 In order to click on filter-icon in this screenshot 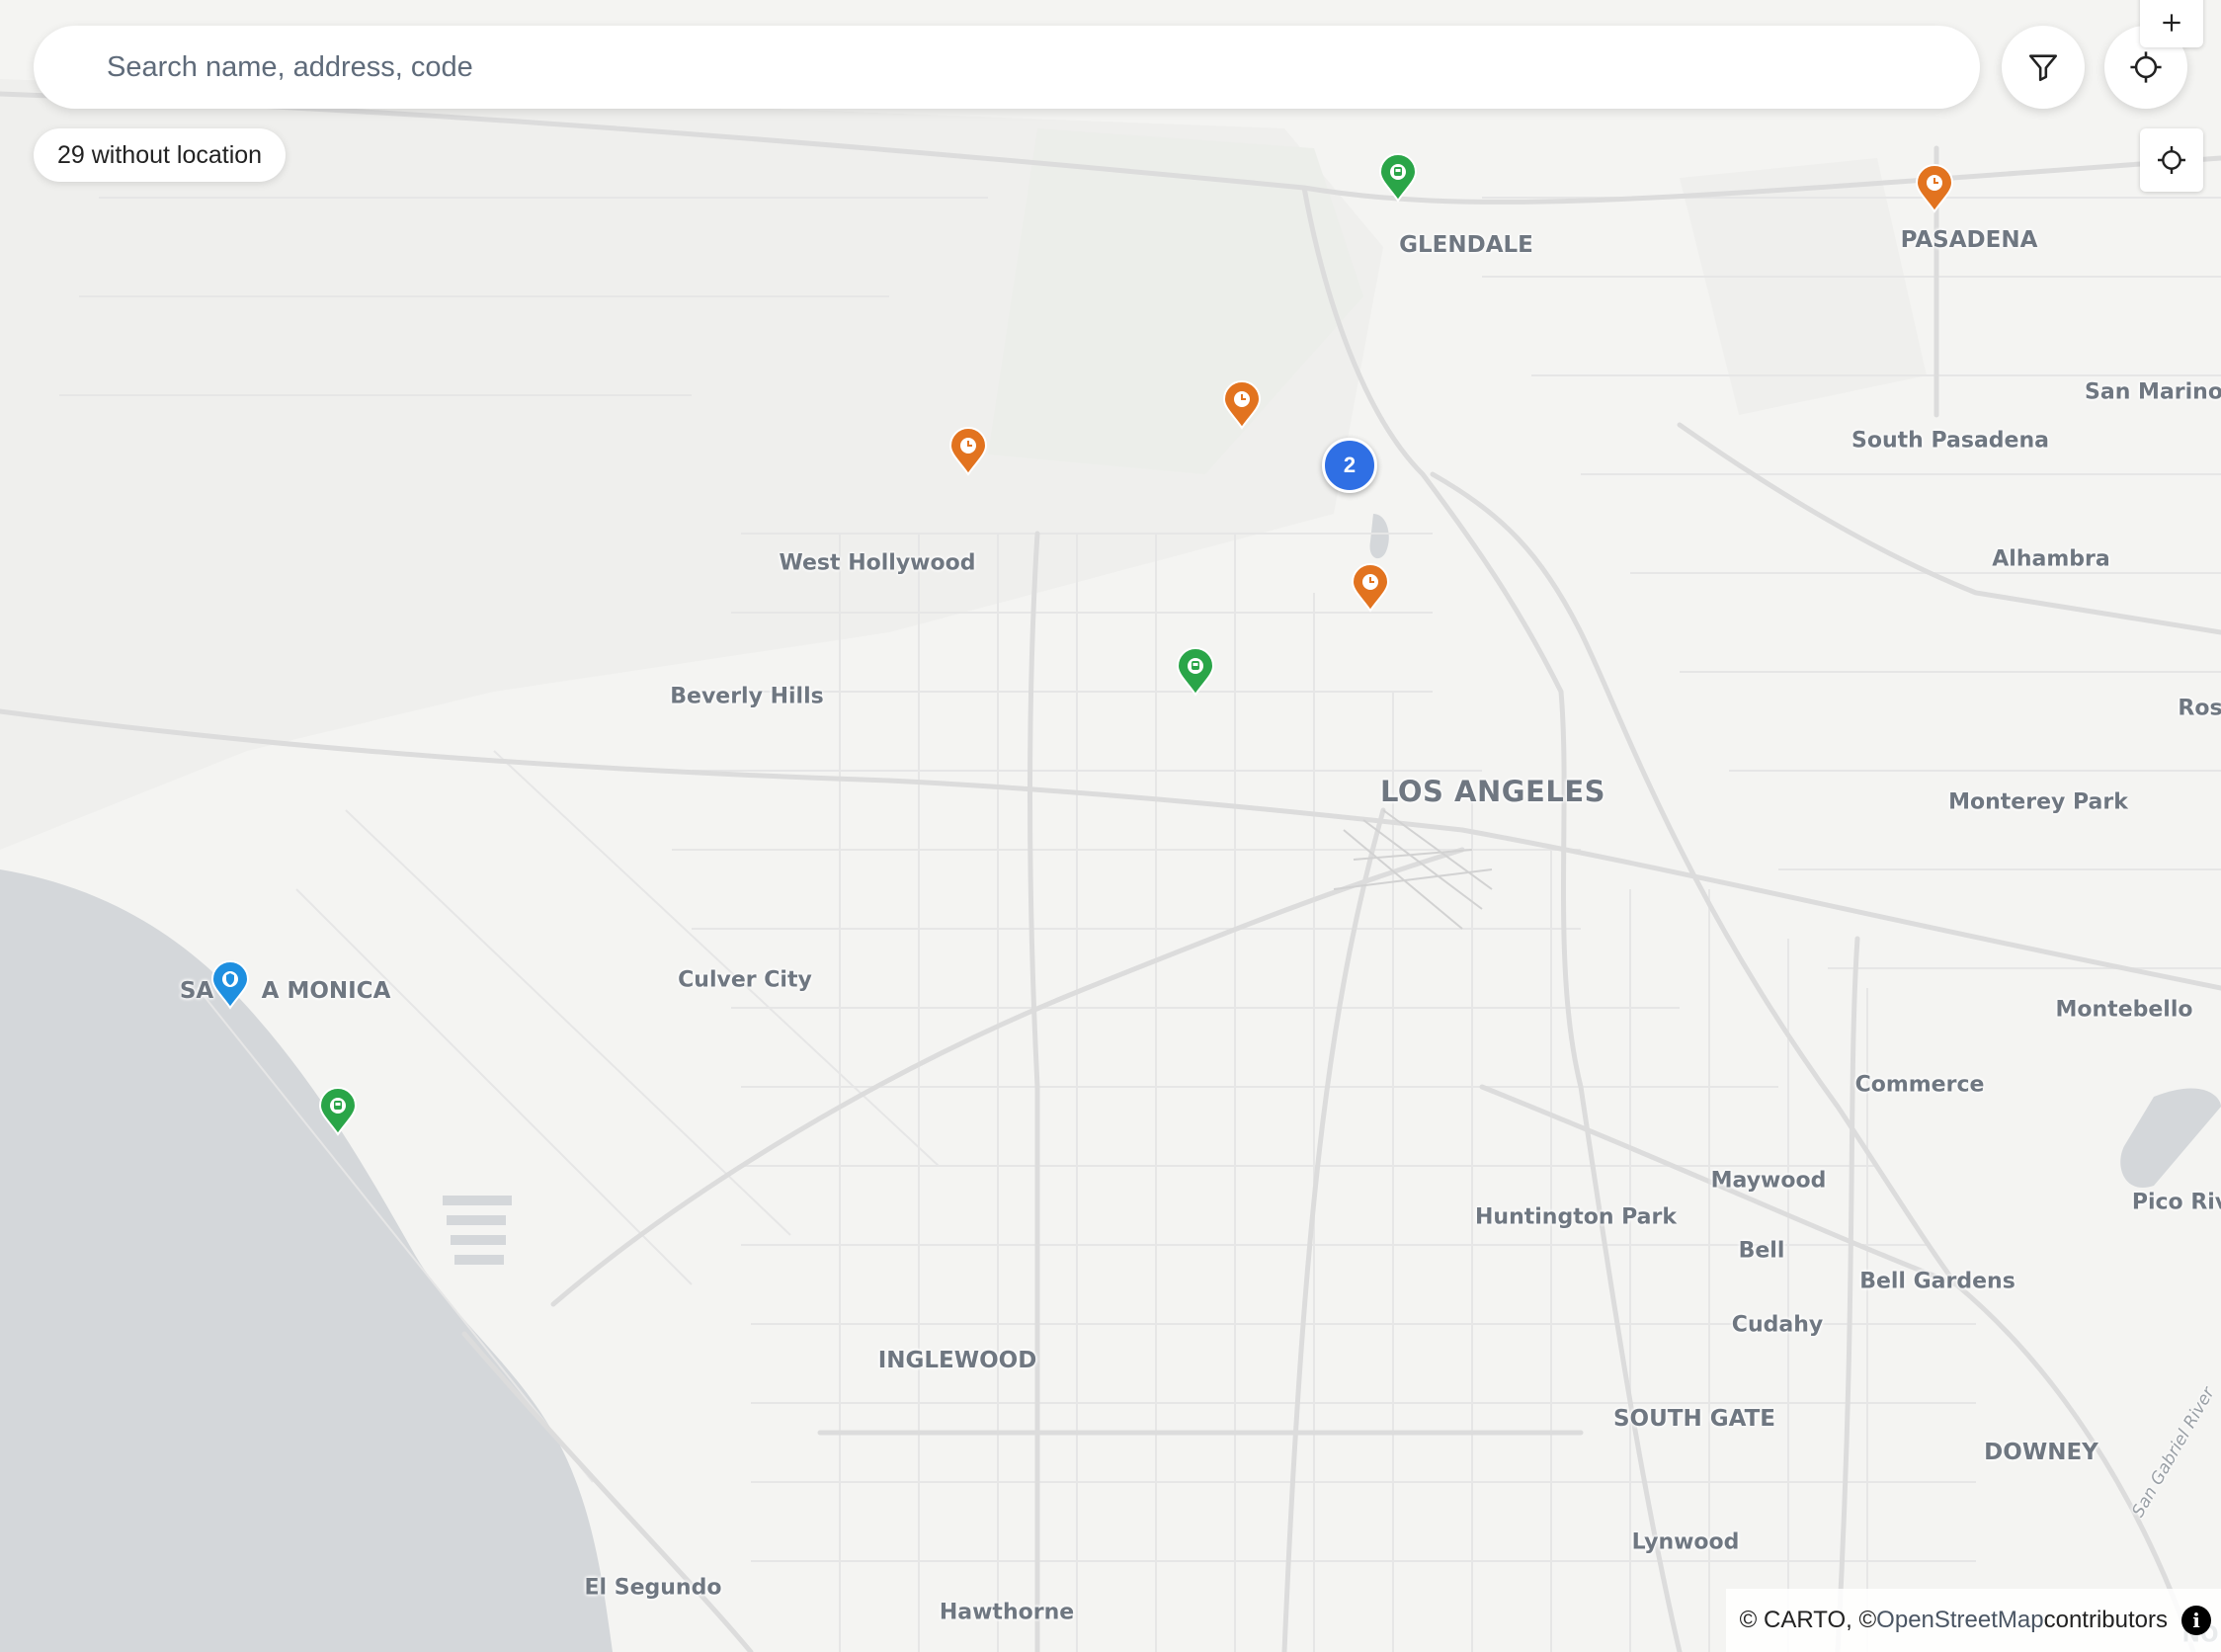, I will do `click(2043, 68)`.